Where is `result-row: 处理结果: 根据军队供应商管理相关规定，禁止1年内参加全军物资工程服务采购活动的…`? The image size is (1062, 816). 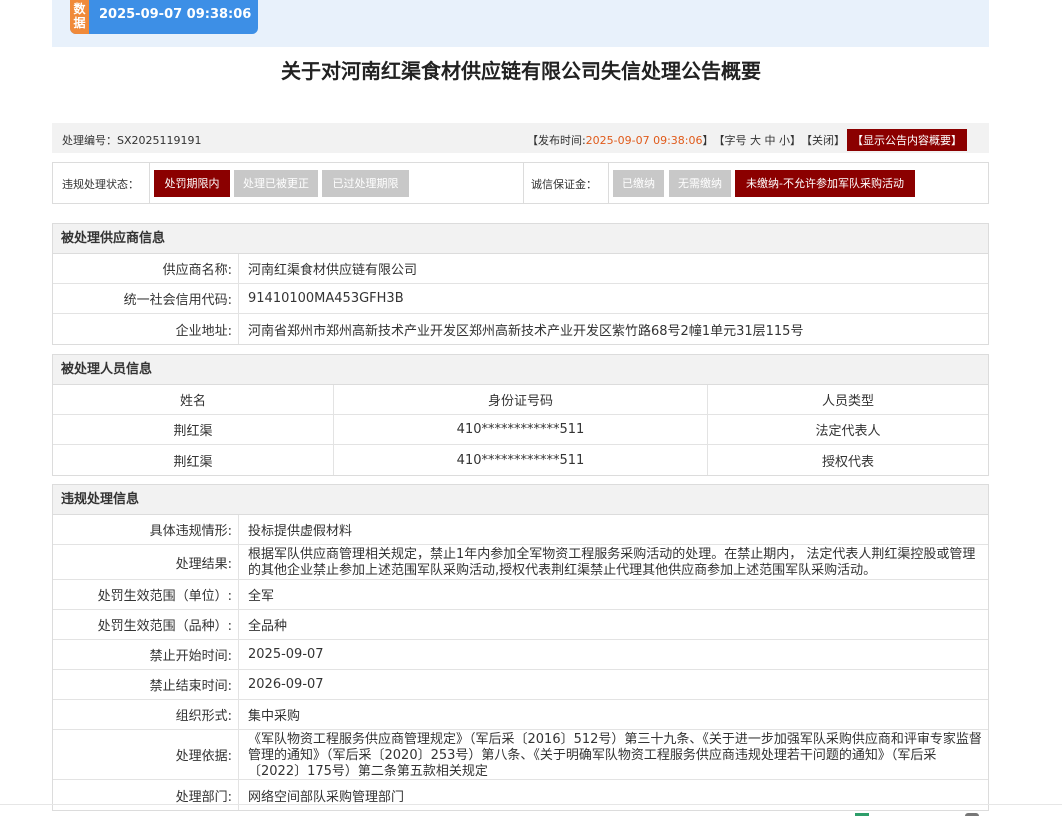
result-row: 处理结果: 根据军队供应商管理相关规定，禁止1年内参加全军物资工程服务采购活动的… is located at coordinates (520, 562).